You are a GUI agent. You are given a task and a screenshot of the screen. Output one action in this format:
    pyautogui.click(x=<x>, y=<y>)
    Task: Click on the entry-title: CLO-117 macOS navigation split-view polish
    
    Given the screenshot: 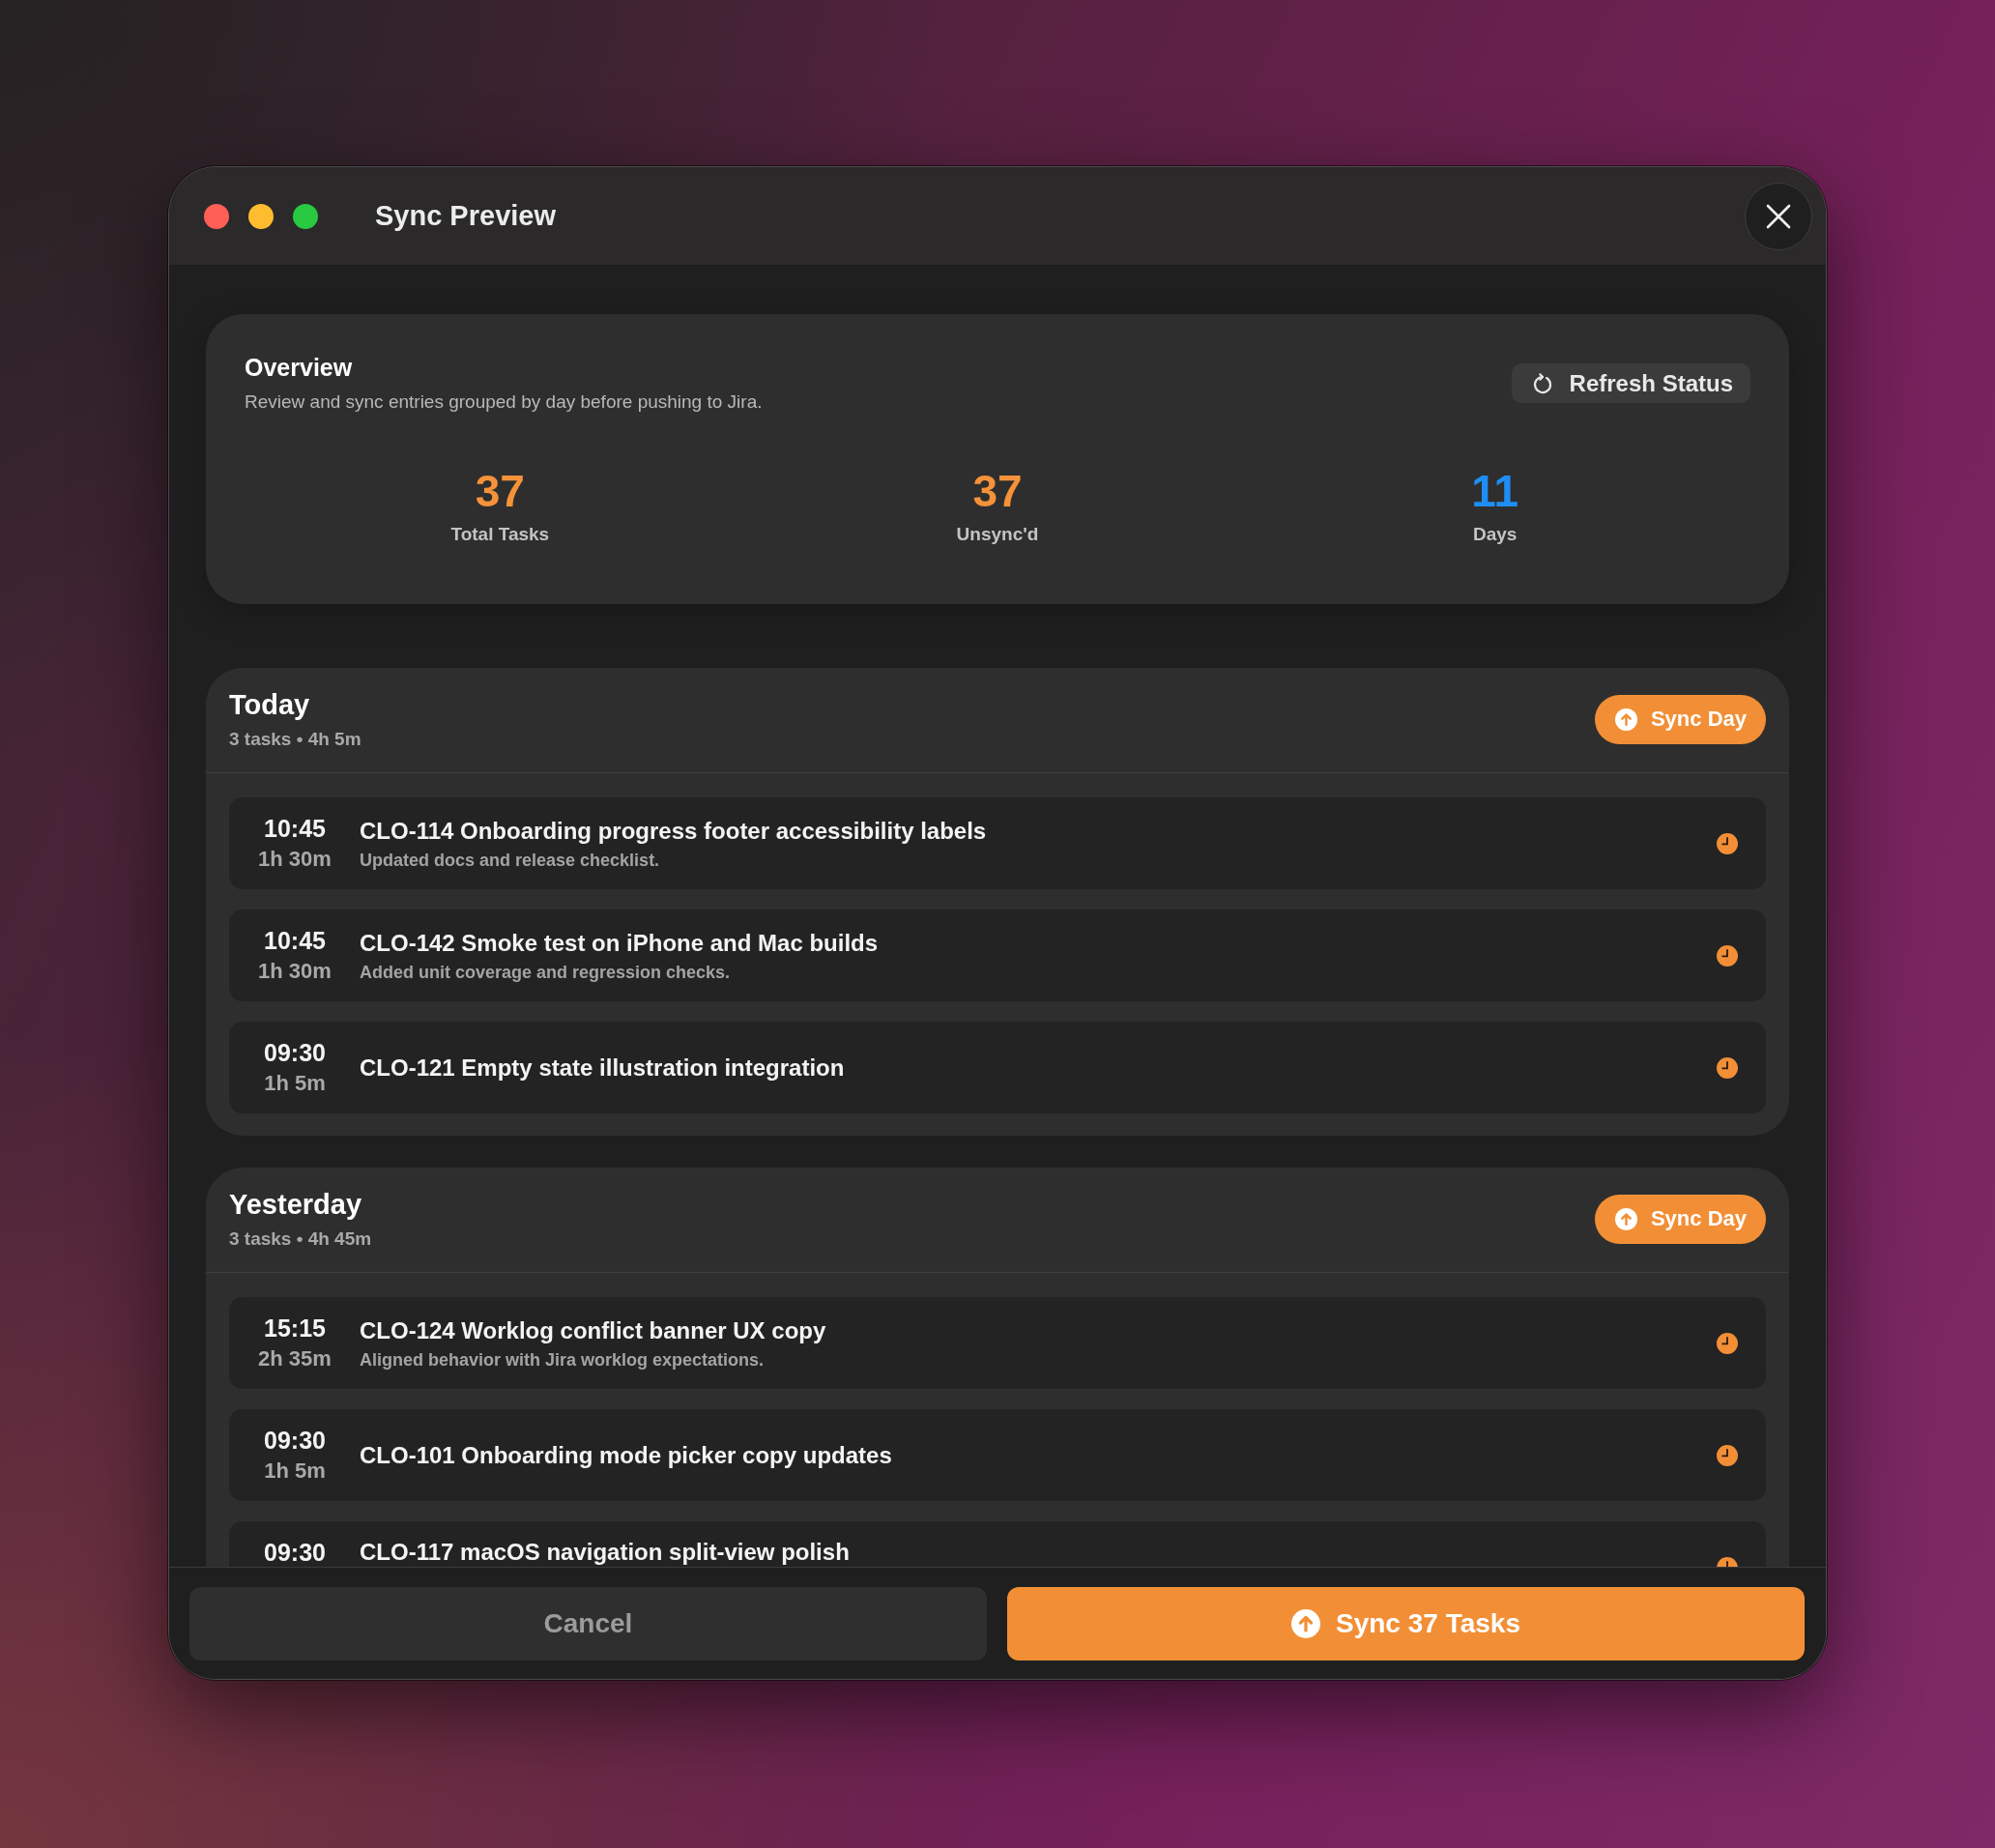 What is the action you would take?
    pyautogui.click(x=606, y=1552)
    